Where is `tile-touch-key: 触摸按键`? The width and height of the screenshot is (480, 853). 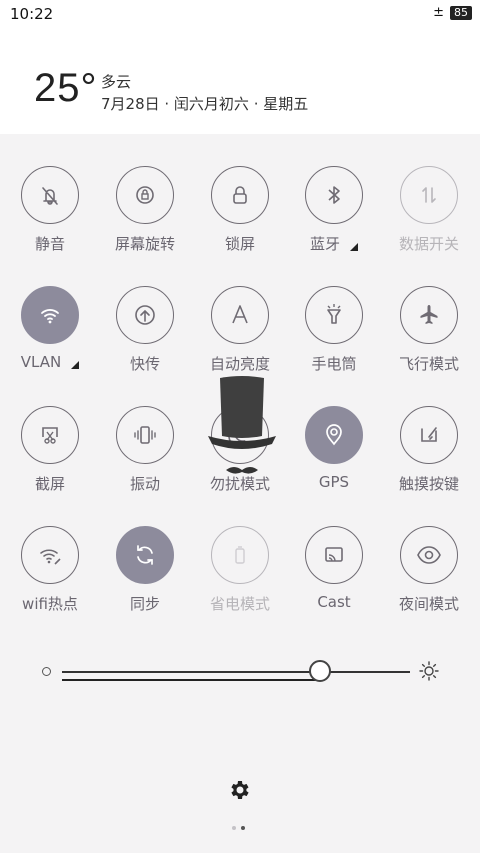
tile-touch-key: 触摸按键 is located at coordinates (429, 450).